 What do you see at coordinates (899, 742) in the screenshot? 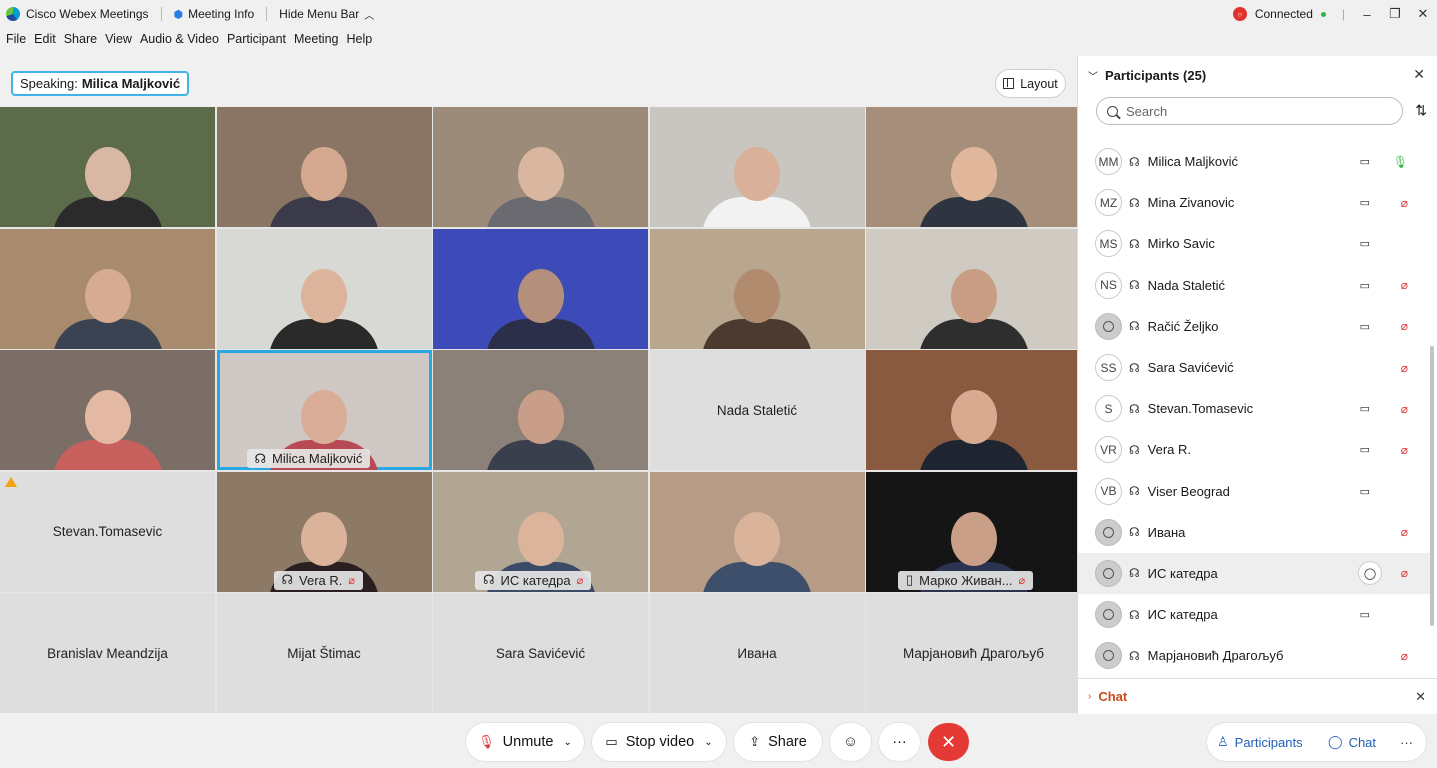
I see `more-options-button: ···` at bounding box center [899, 742].